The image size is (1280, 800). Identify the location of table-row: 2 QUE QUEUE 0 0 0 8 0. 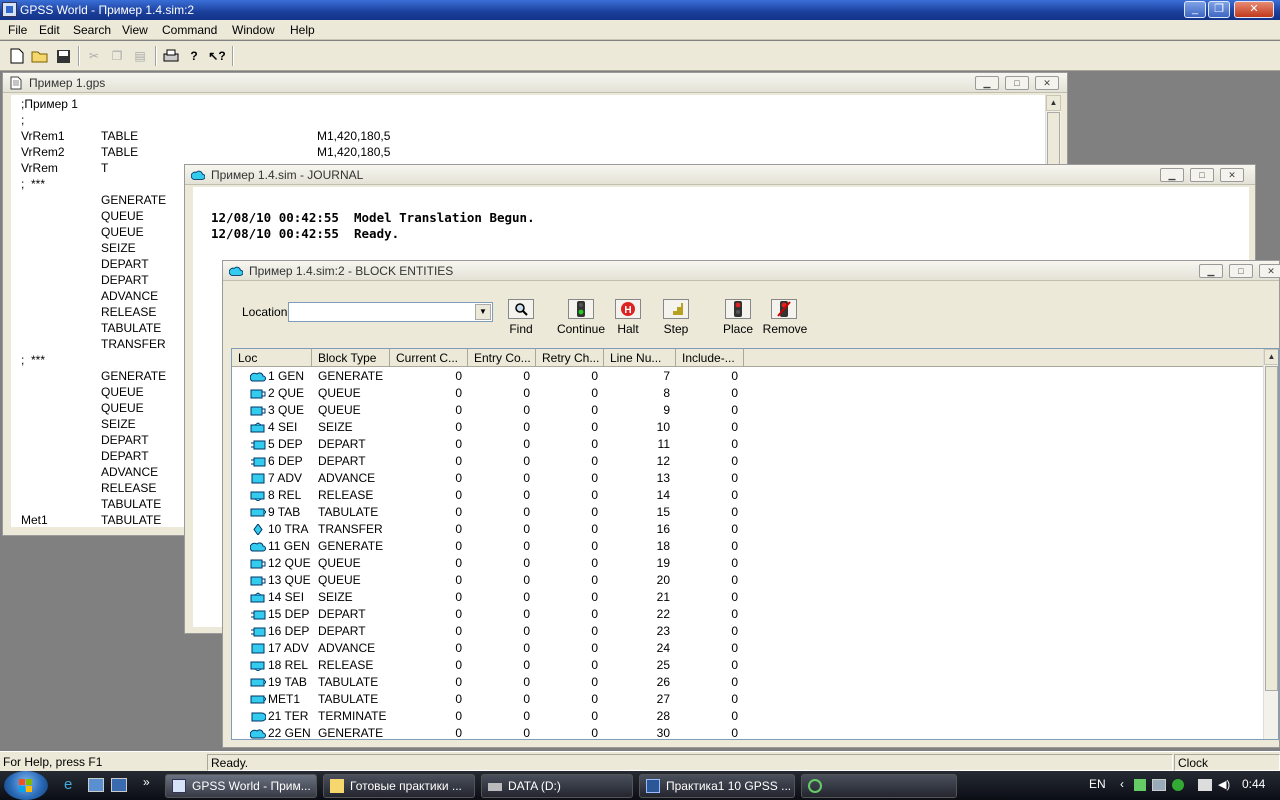
(752, 393).